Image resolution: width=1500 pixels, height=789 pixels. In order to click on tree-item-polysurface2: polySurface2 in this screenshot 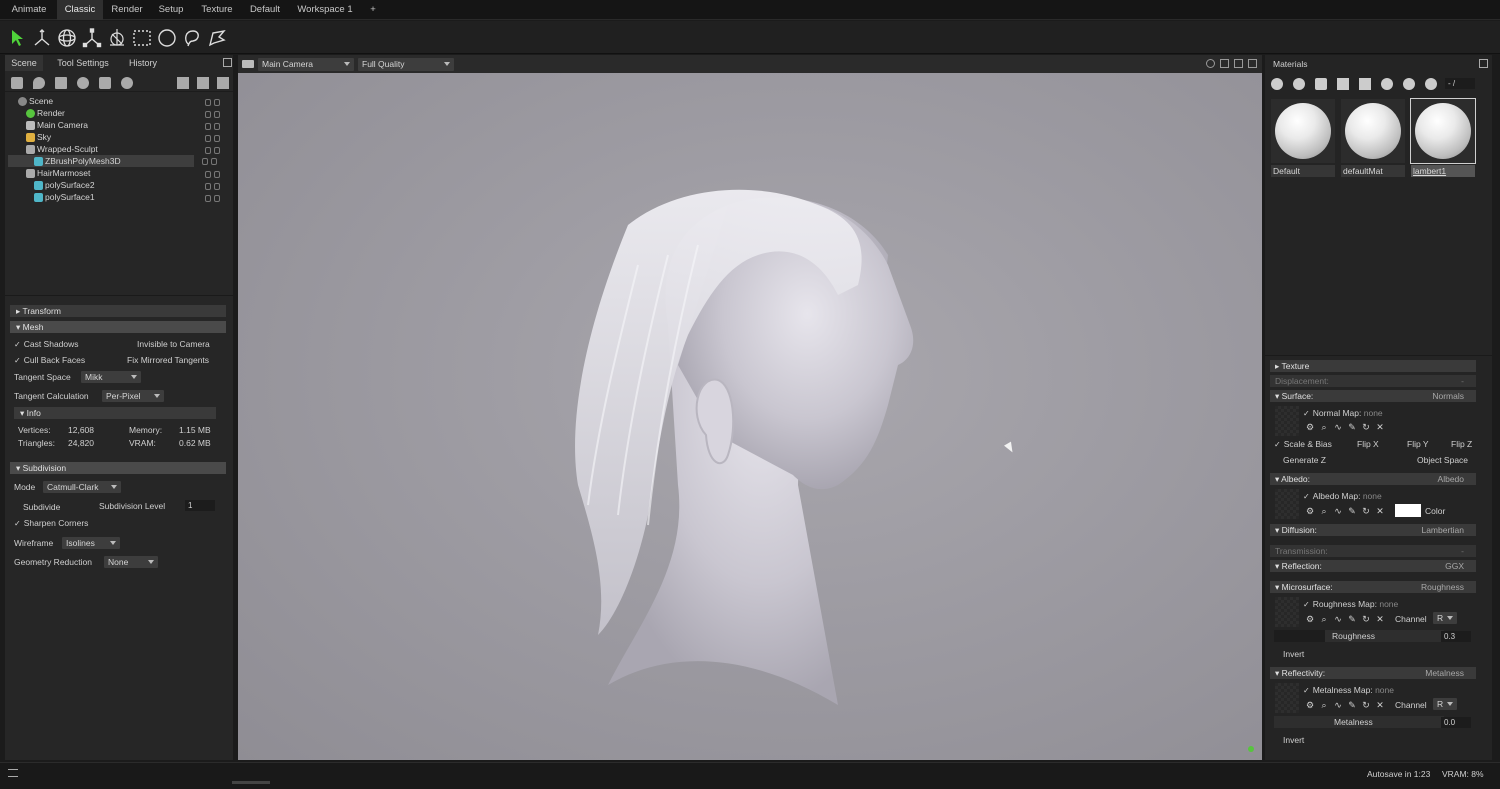, I will do `click(117, 185)`.